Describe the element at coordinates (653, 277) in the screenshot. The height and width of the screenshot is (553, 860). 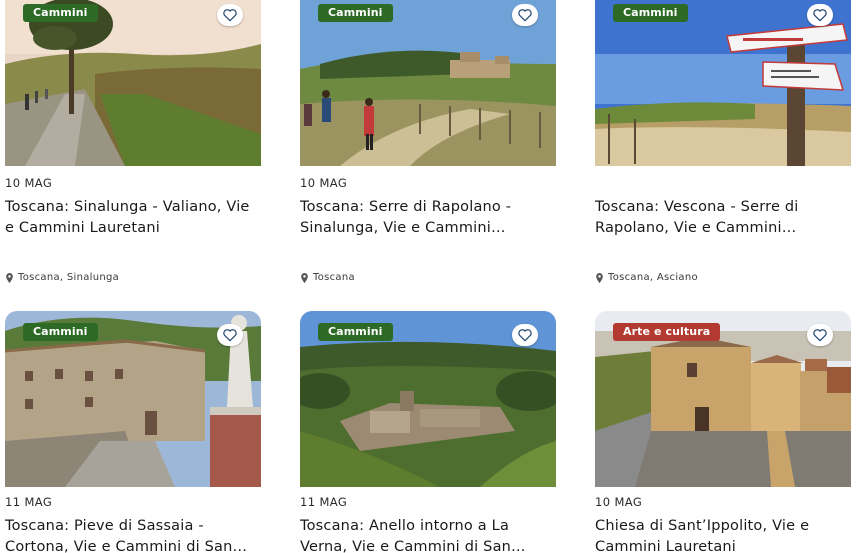
I see `location-label: Toscana, Asciano` at that location.